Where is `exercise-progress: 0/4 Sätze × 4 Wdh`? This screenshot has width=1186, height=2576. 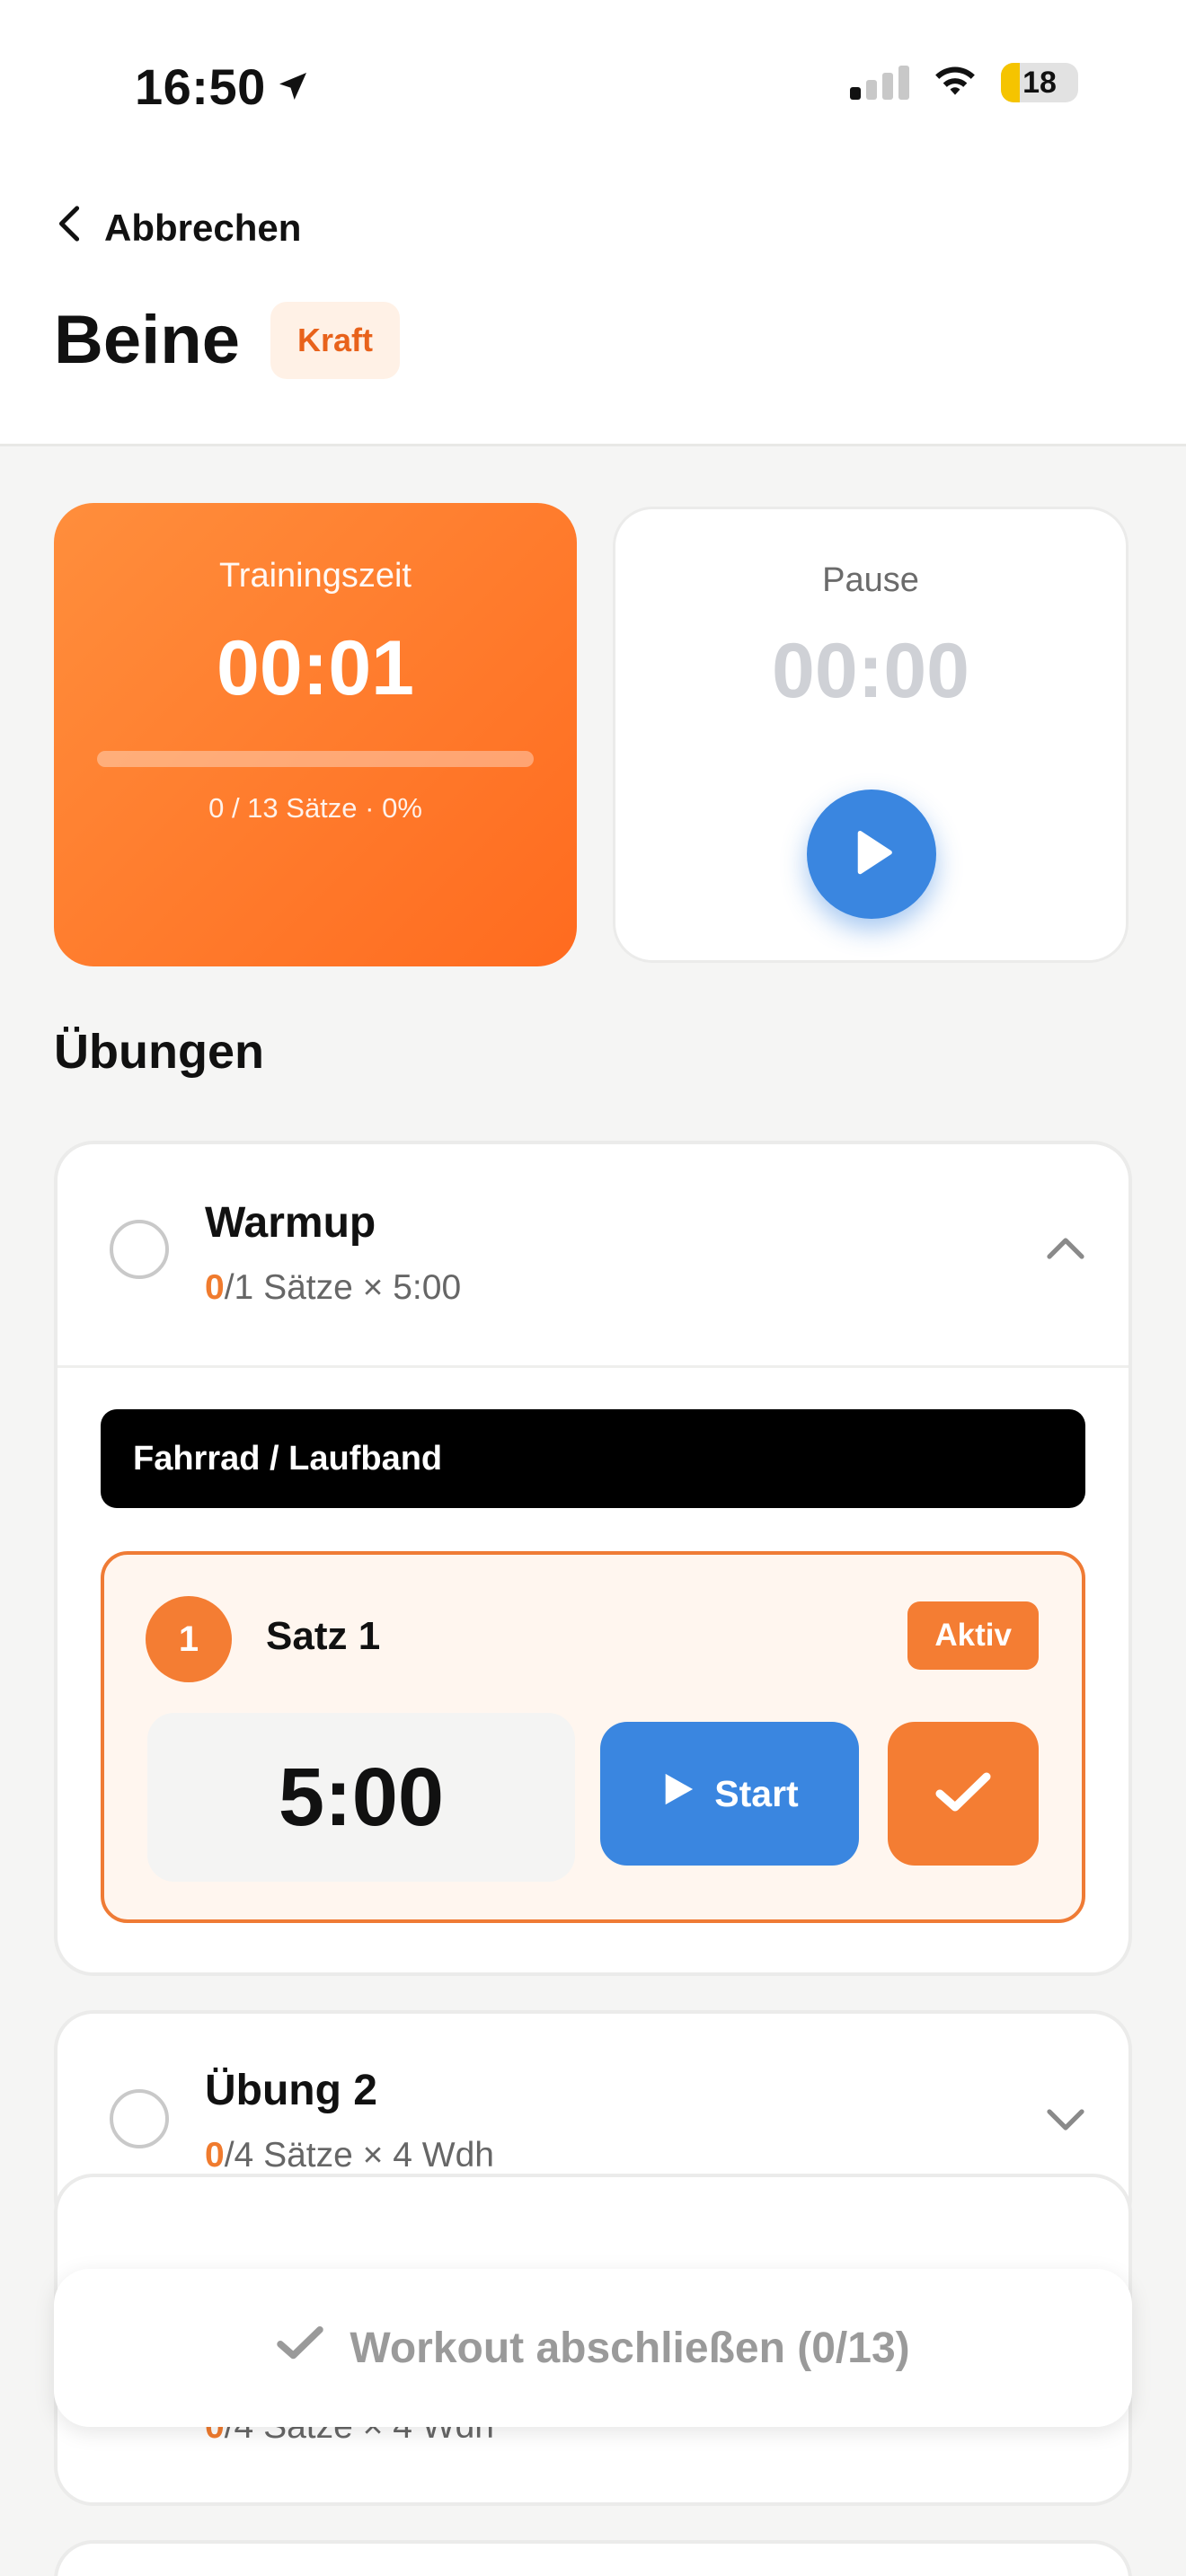
exercise-progress: 0/4 Sätze × 4 Wdh is located at coordinates (349, 2155).